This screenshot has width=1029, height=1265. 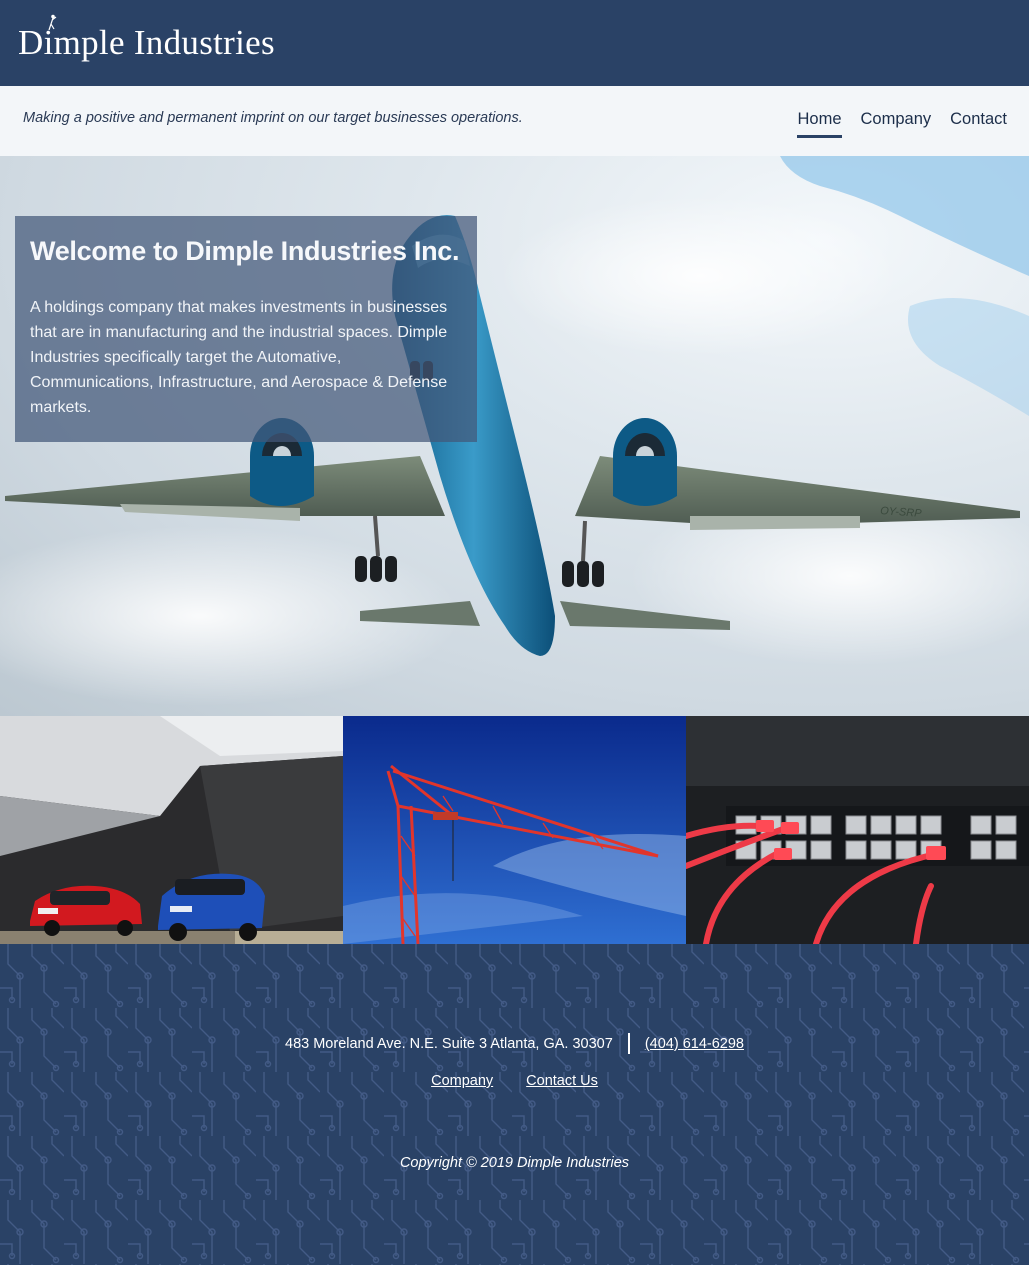 I want to click on crane-image, so click(x=514, y=830).